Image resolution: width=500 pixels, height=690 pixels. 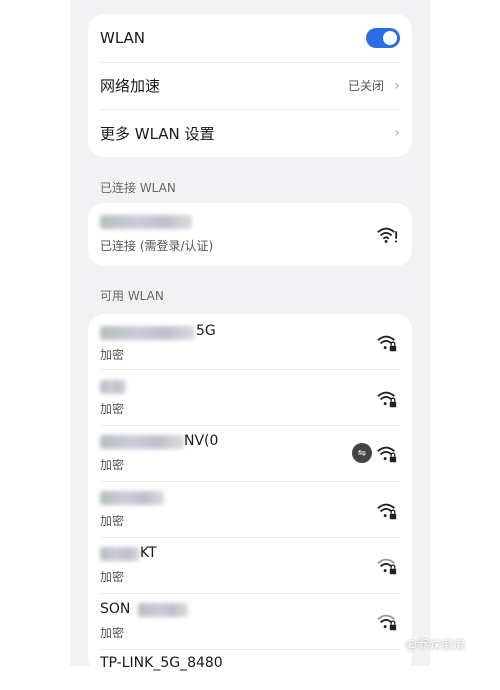 I want to click on network-boost-row: 网络加速 已关闭 ›, so click(x=250, y=85).